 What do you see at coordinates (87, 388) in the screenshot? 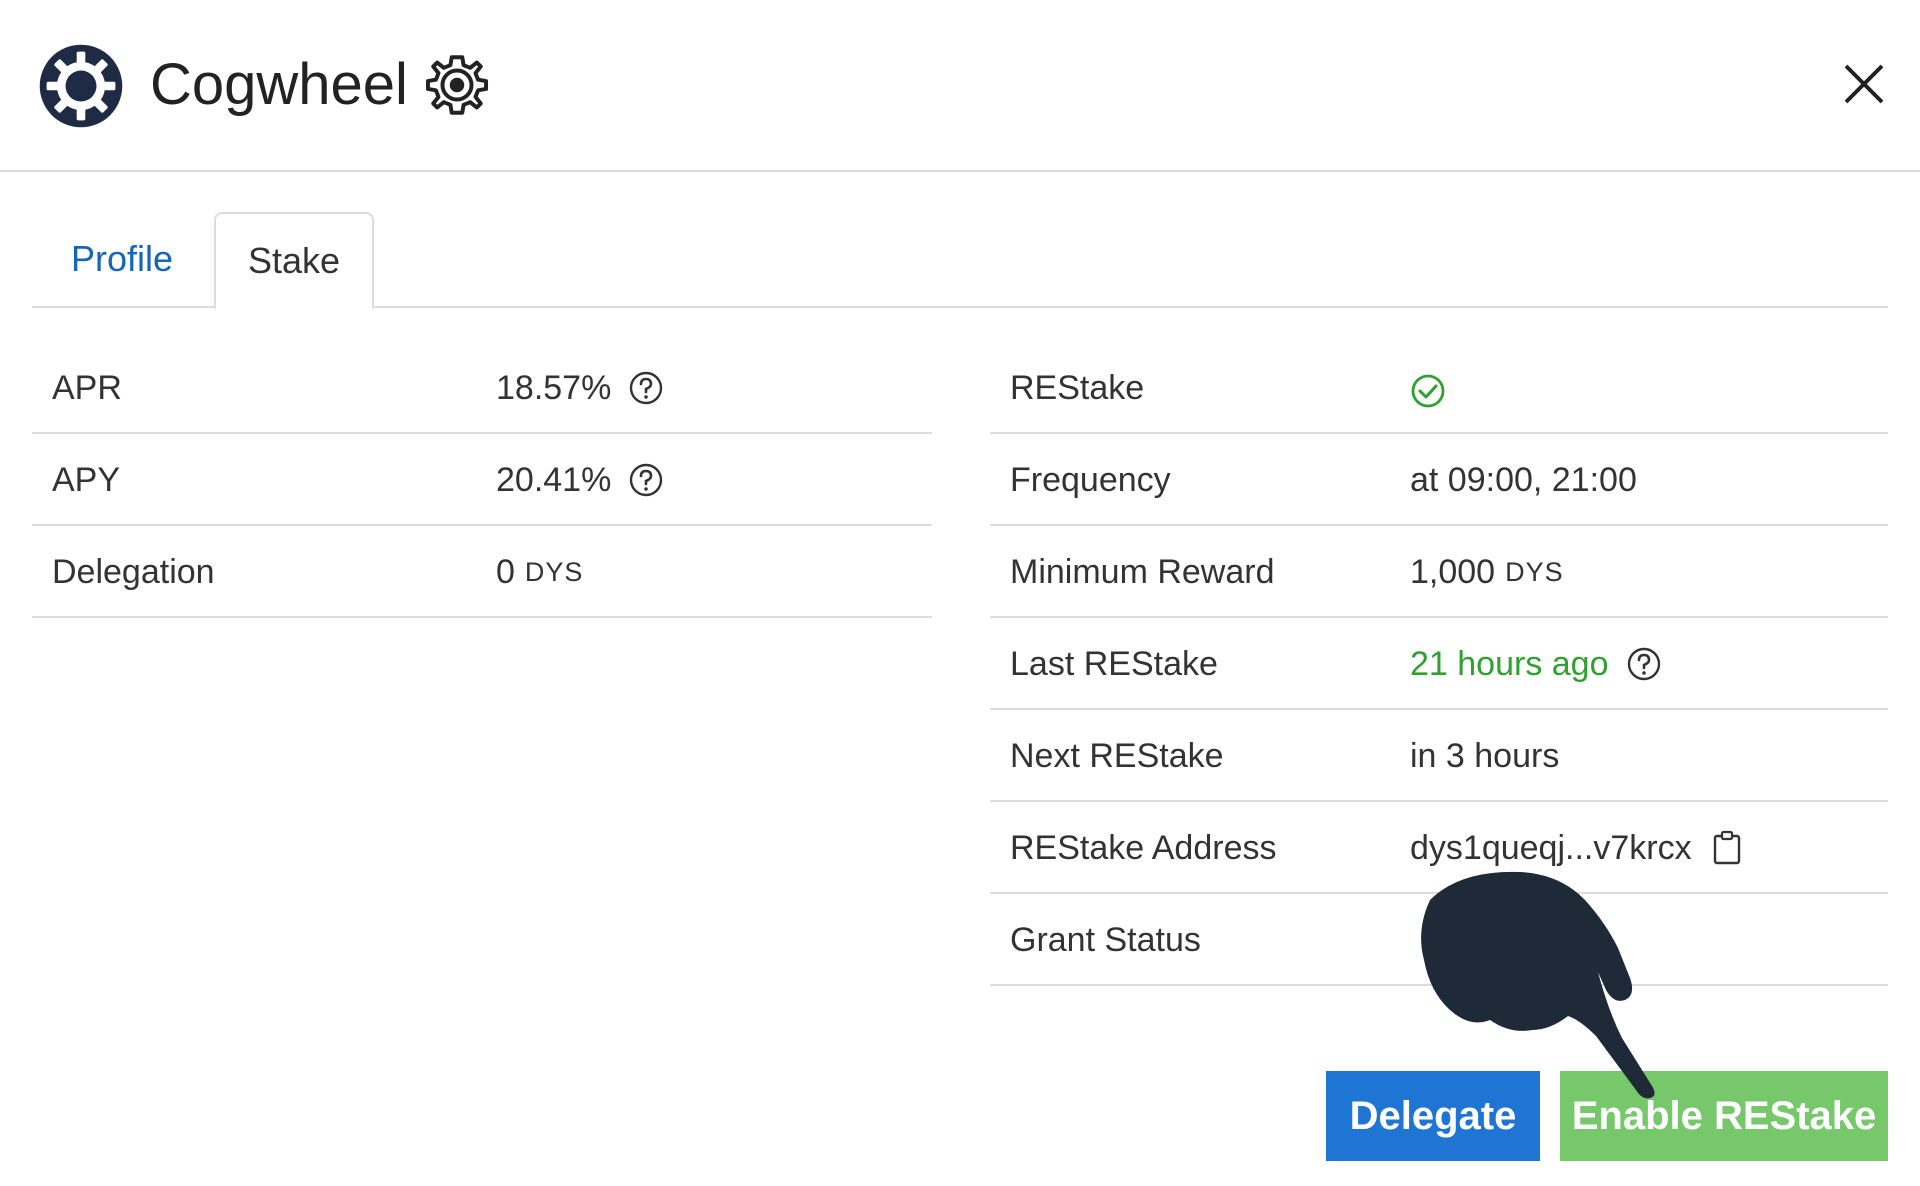
I see `apr-label: APR` at bounding box center [87, 388].